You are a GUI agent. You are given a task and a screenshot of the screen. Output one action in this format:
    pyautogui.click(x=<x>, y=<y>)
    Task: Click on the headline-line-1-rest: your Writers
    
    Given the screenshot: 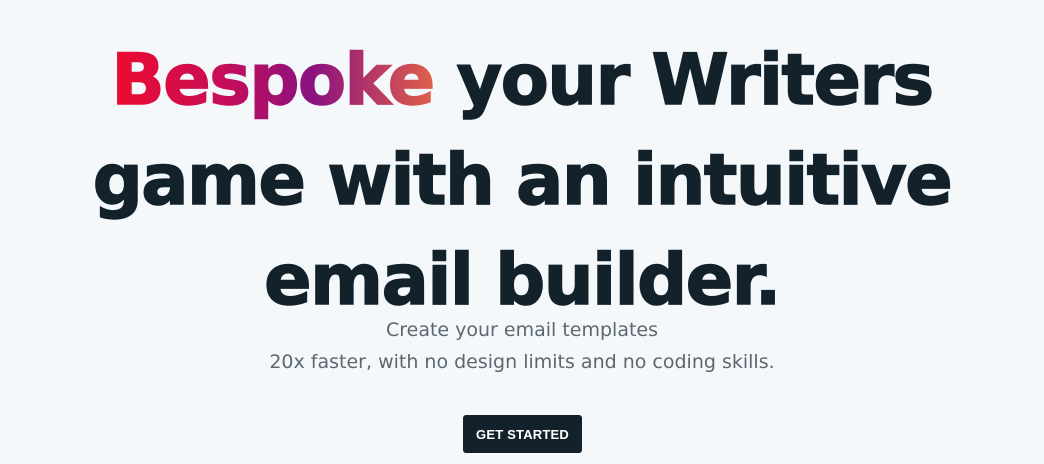 What is the action you would take?
    pyautogui.click(x=684, y=80)
    